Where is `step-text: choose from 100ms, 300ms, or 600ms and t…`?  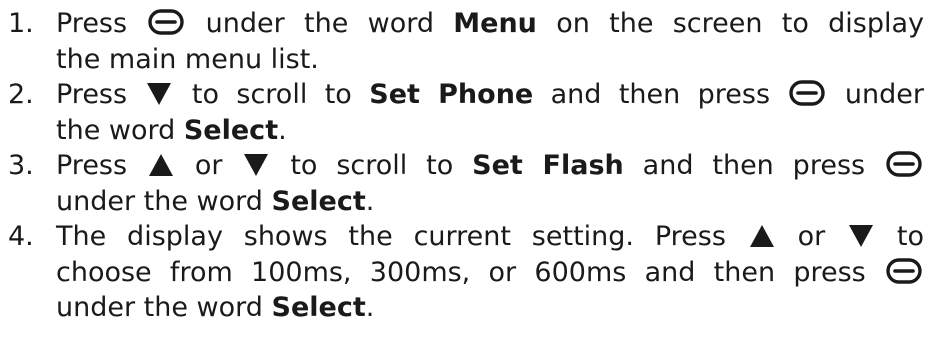 step-text: choose from 100ms, 300ms, or 600ms and t… is located at coordinates (461, 272).